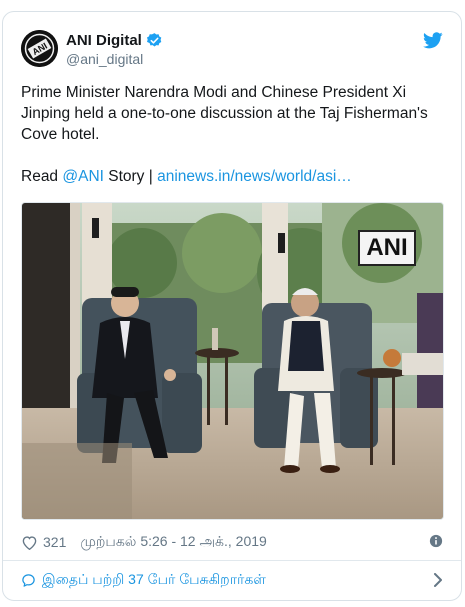  I want to click on replies-text: இதைப் பற்றி 37 பேர் பேசுகிறார்கள், so click(154, 580).